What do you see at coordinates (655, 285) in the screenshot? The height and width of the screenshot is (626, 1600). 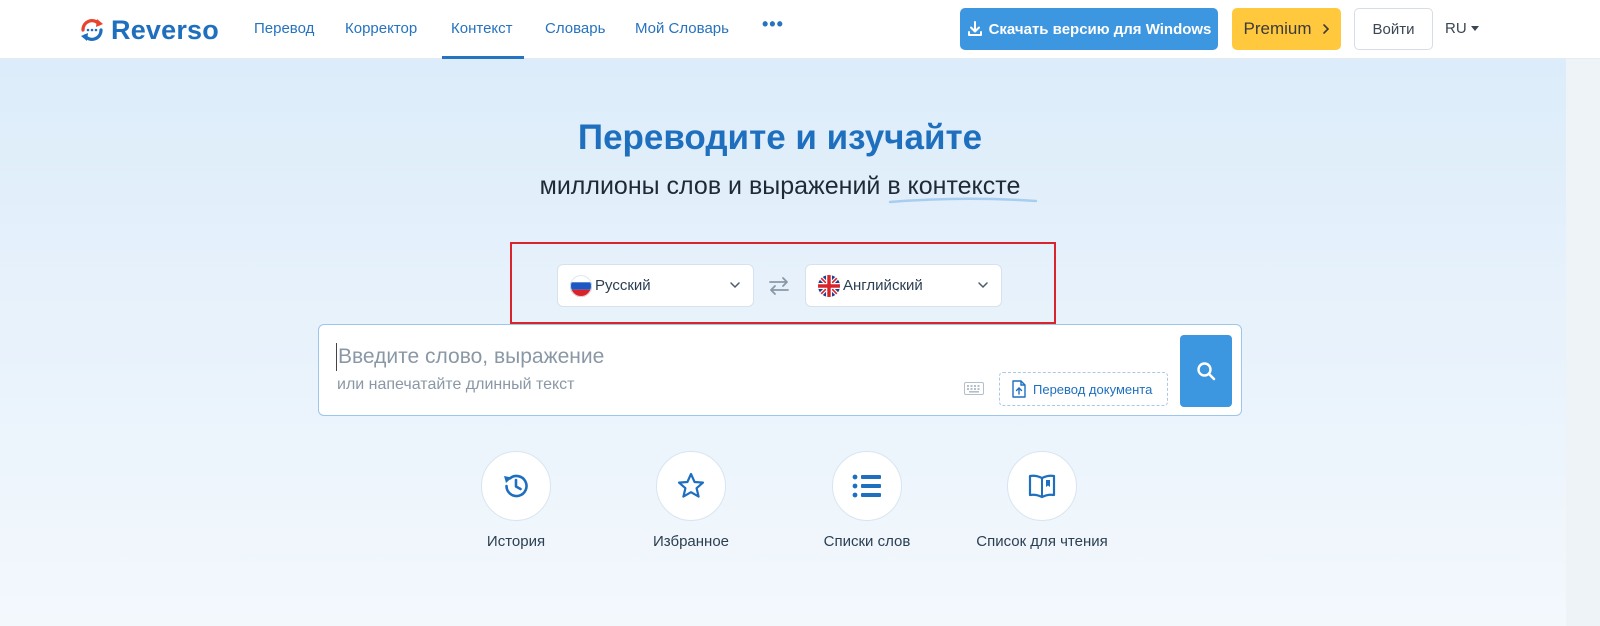 I see `source-language-dropdown: Русский` at bounding box center [655, 285].